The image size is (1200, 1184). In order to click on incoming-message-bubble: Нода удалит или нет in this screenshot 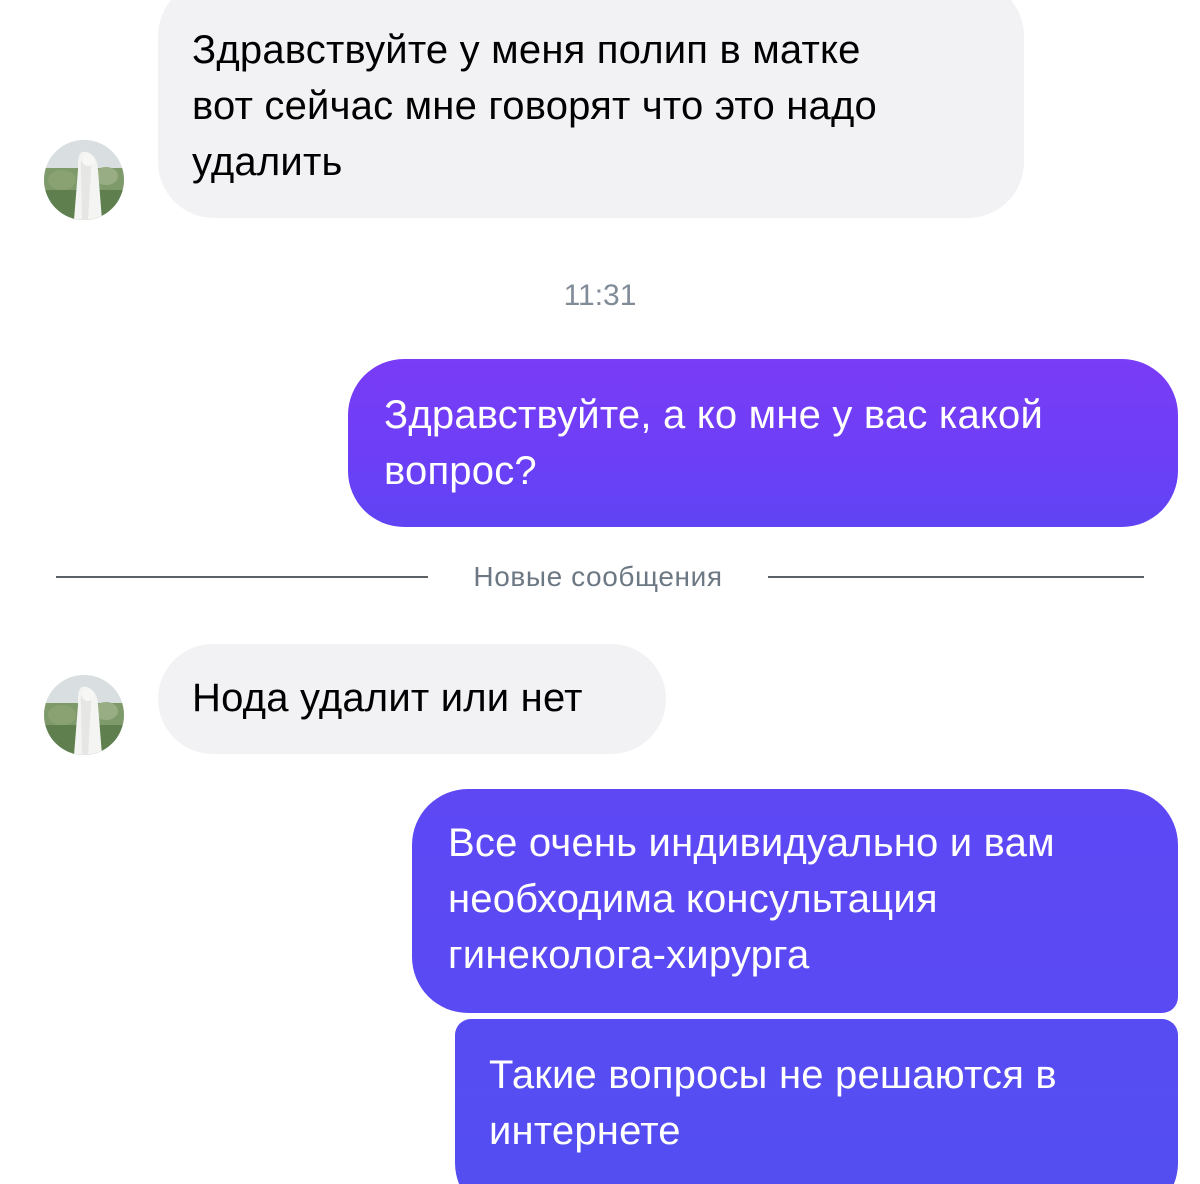, I will do `click(412, 699)`.